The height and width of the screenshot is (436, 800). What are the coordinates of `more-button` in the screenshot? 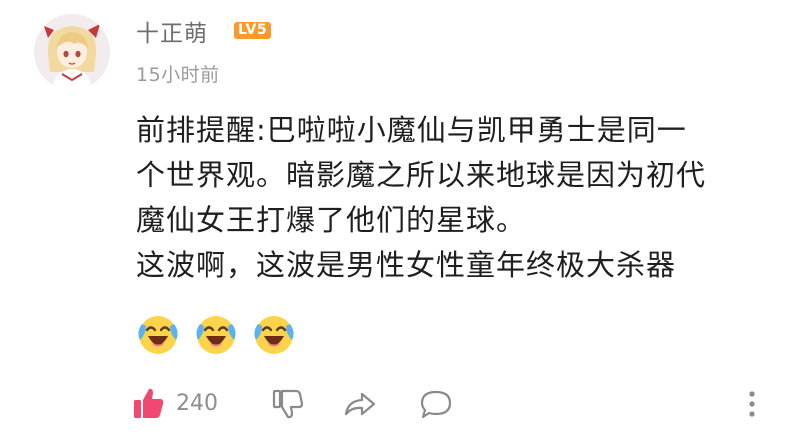 It's located at (752, 404).